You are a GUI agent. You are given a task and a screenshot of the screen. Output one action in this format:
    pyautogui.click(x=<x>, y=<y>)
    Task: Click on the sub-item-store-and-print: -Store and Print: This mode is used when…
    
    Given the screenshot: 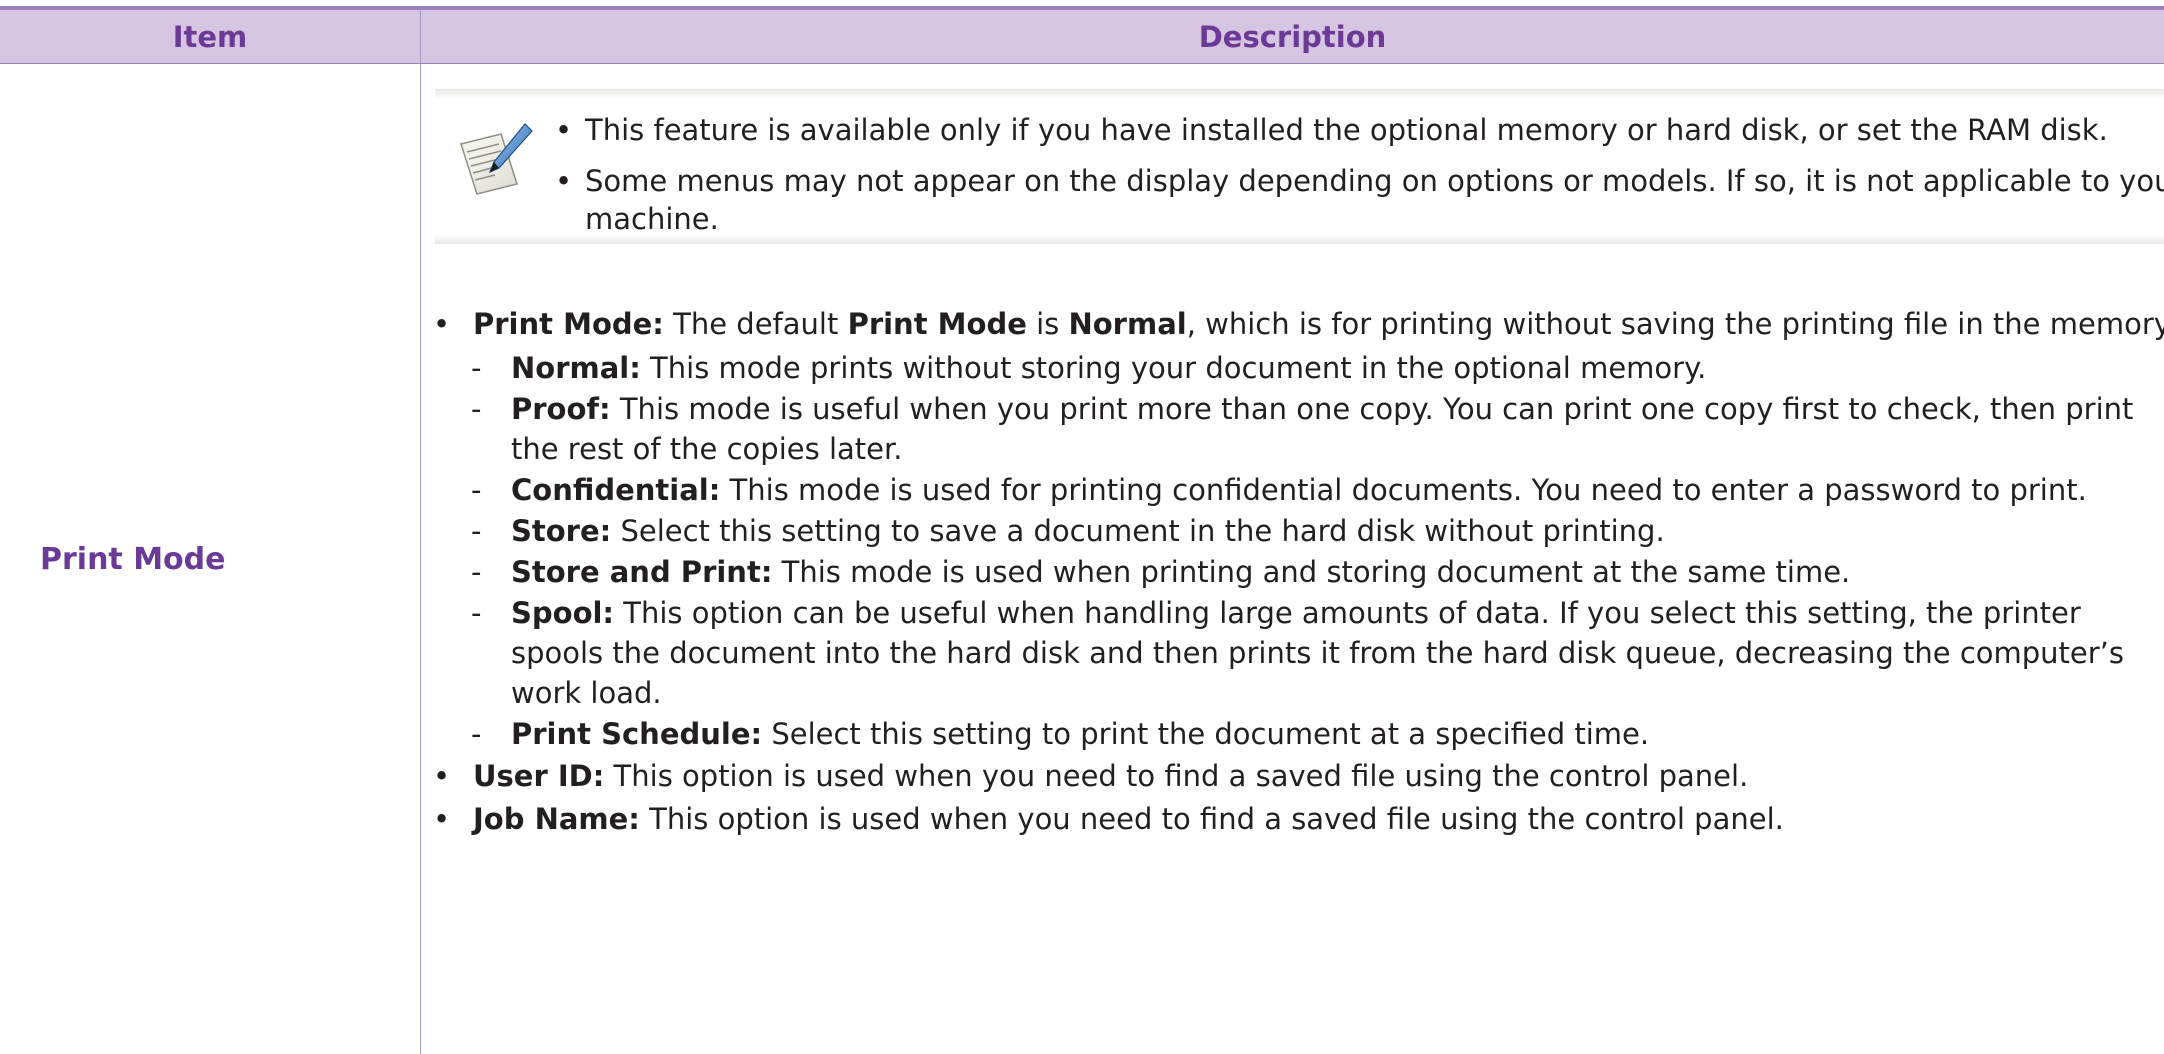 What is the action you would take?
    pyautogui.click(x=1317, y=572)
    